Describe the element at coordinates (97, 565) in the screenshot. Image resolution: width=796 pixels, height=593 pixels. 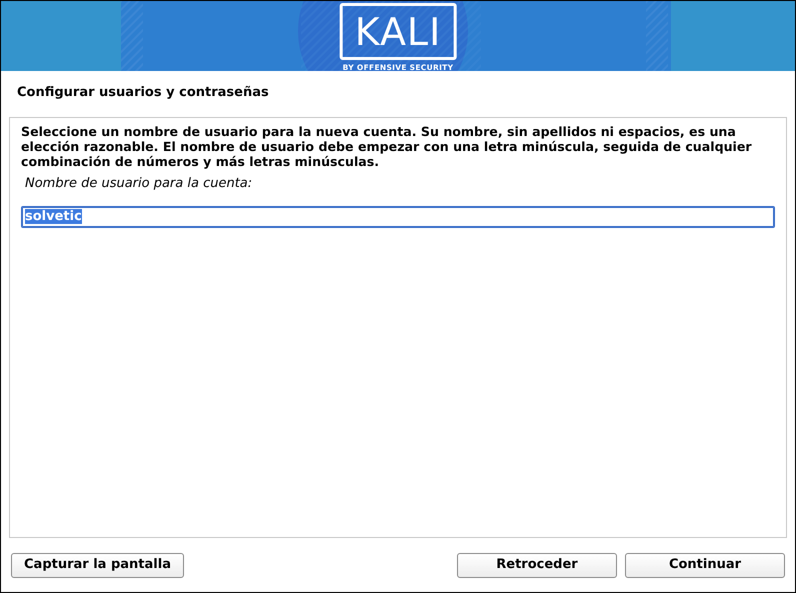
I see `screenshot-button: Capturar la pantalla` at that location.